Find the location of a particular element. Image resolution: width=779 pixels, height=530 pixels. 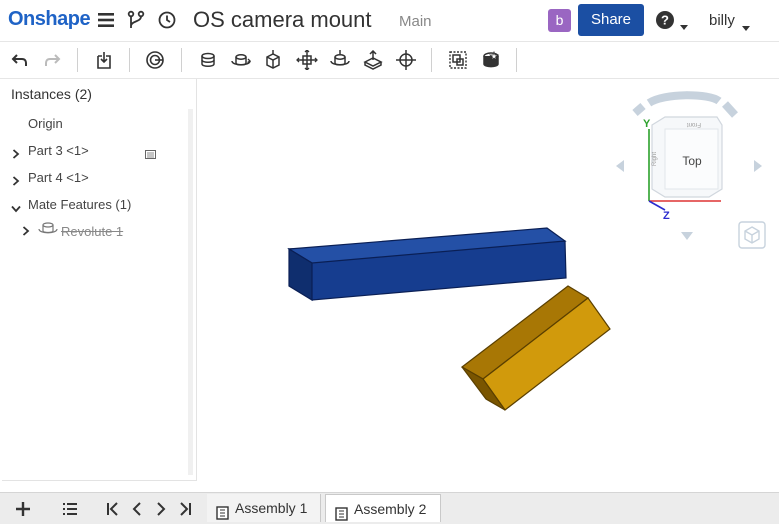

tree-item-label: Part 4 <1> is located at coordinates (58, 177).